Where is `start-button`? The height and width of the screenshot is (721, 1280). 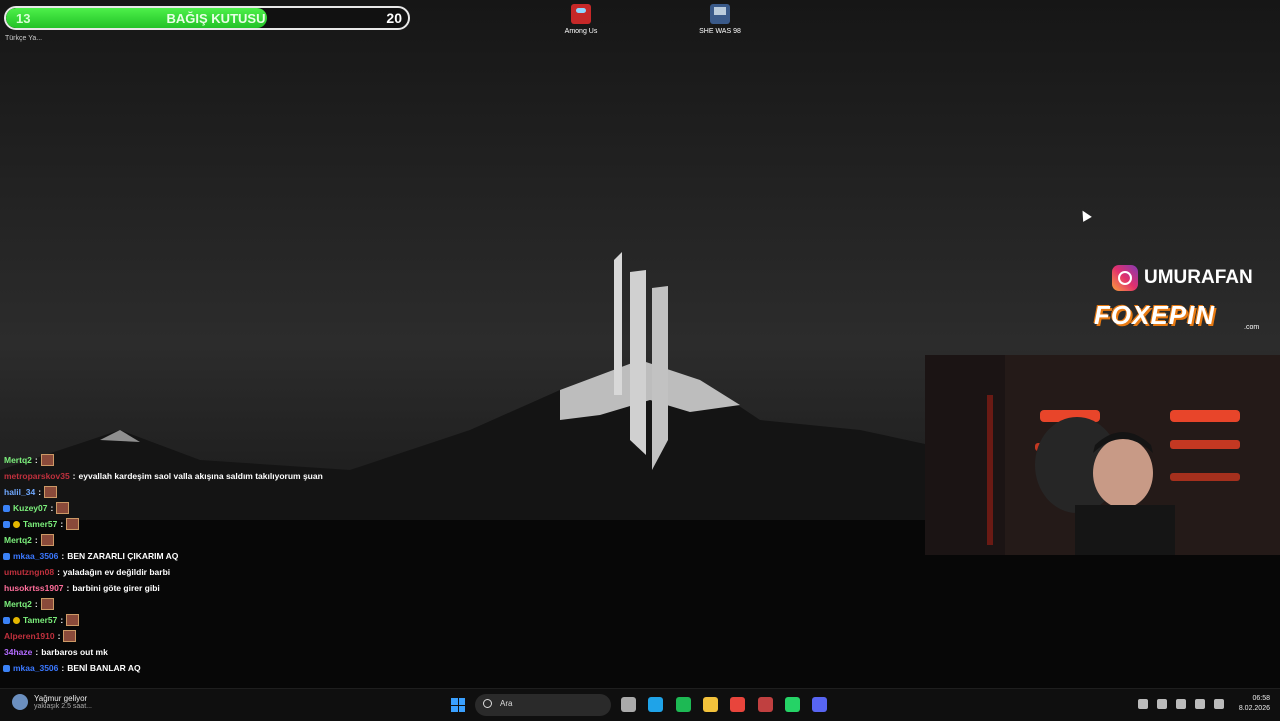 start-button is located at coordinates (458, 705).